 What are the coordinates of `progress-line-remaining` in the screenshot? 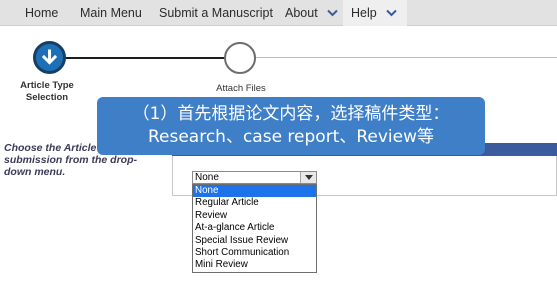 It's located at (406, 57).